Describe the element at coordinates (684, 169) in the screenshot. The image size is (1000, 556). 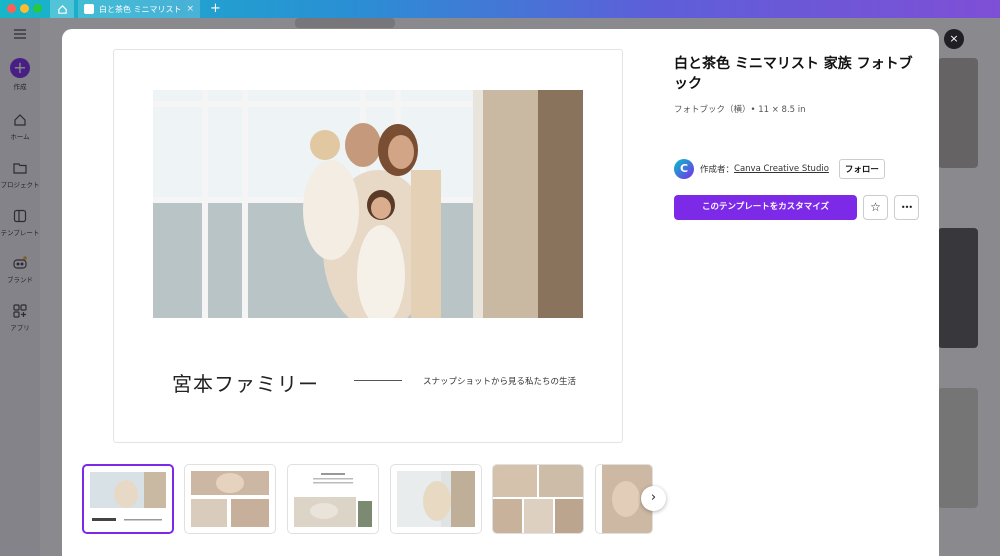
I see `author-avatar: C` at that location.